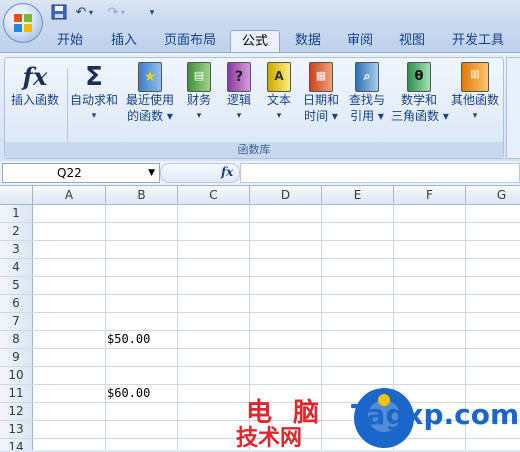  I want to click on redo-dropdown-icon: ▾, so click(123, 13).